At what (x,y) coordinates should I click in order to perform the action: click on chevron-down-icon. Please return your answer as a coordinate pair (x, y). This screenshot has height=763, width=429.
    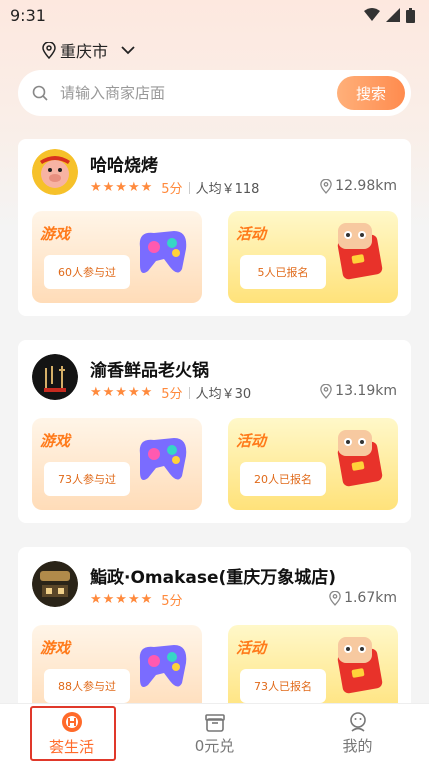
    Looking at the image, I should click on (128, 50).